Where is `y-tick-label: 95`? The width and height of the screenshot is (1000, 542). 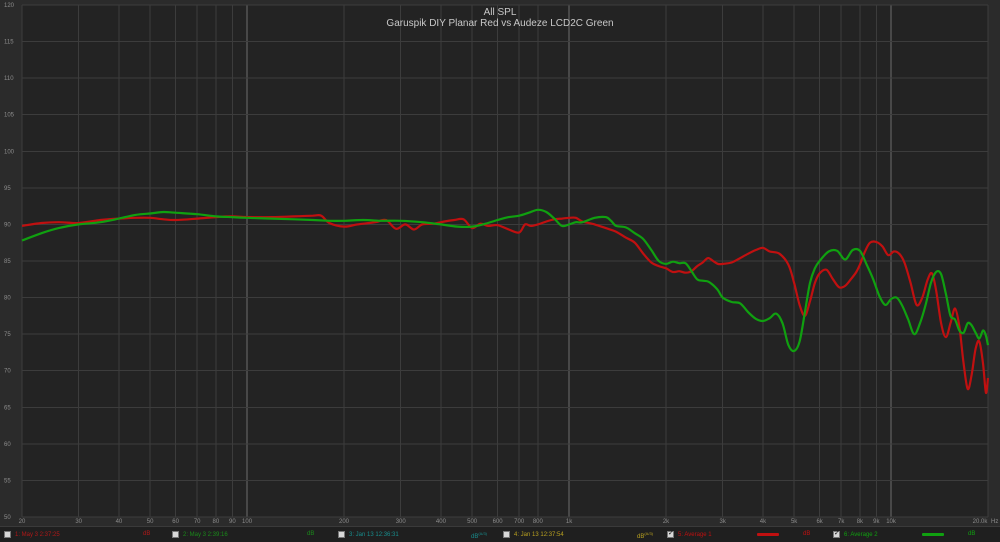
y-tick-label: 95 is located at coordinates (7, 189).